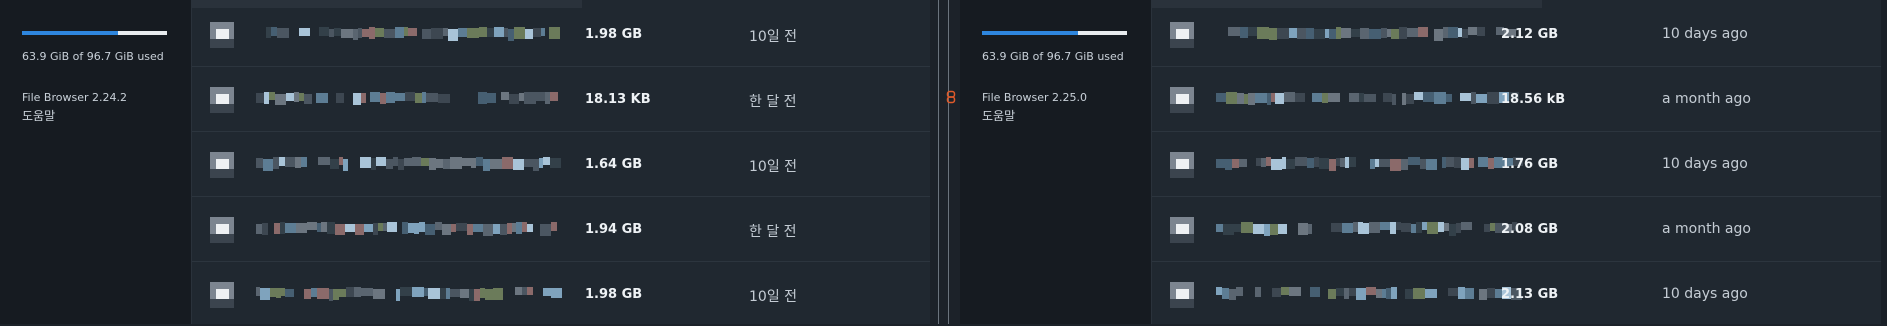  I want to click on left-help-link: 도움말, so click(38, 115).